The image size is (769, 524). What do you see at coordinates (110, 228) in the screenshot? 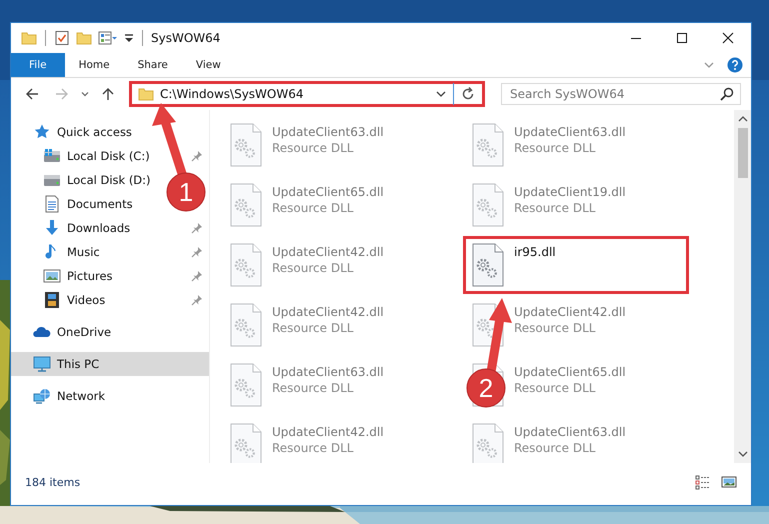
I see `sidebar-item: Downloads` at bounding box center [110, 228].